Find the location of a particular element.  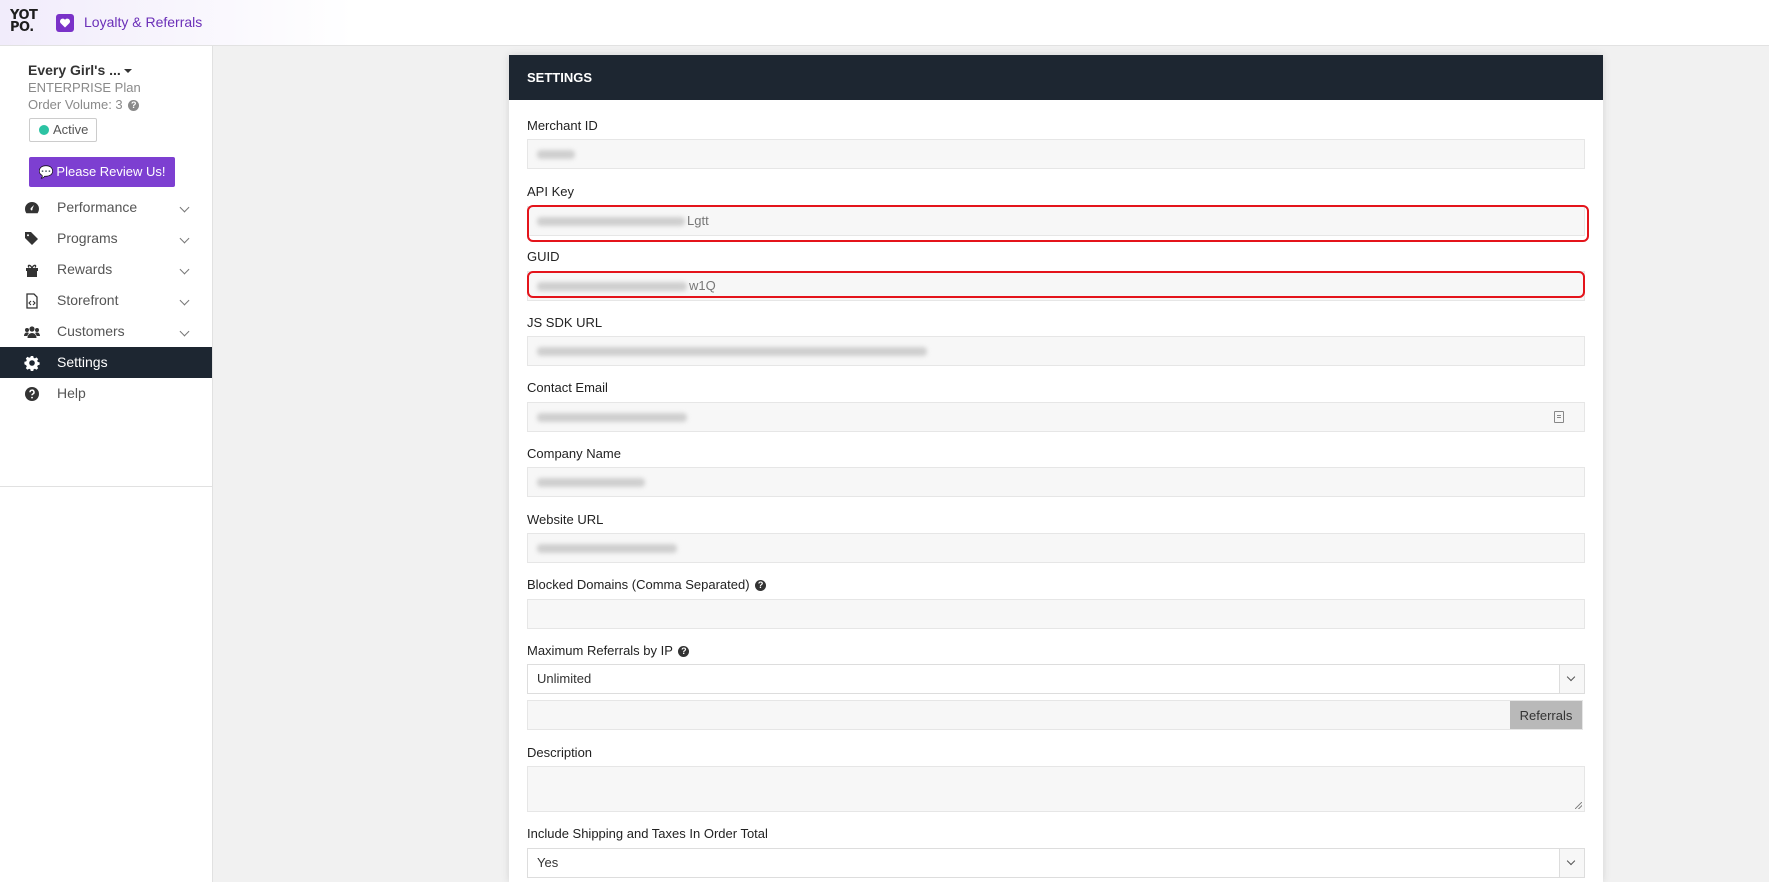

review-us-label: Please Review Us! is located at coordinates (111, 171).